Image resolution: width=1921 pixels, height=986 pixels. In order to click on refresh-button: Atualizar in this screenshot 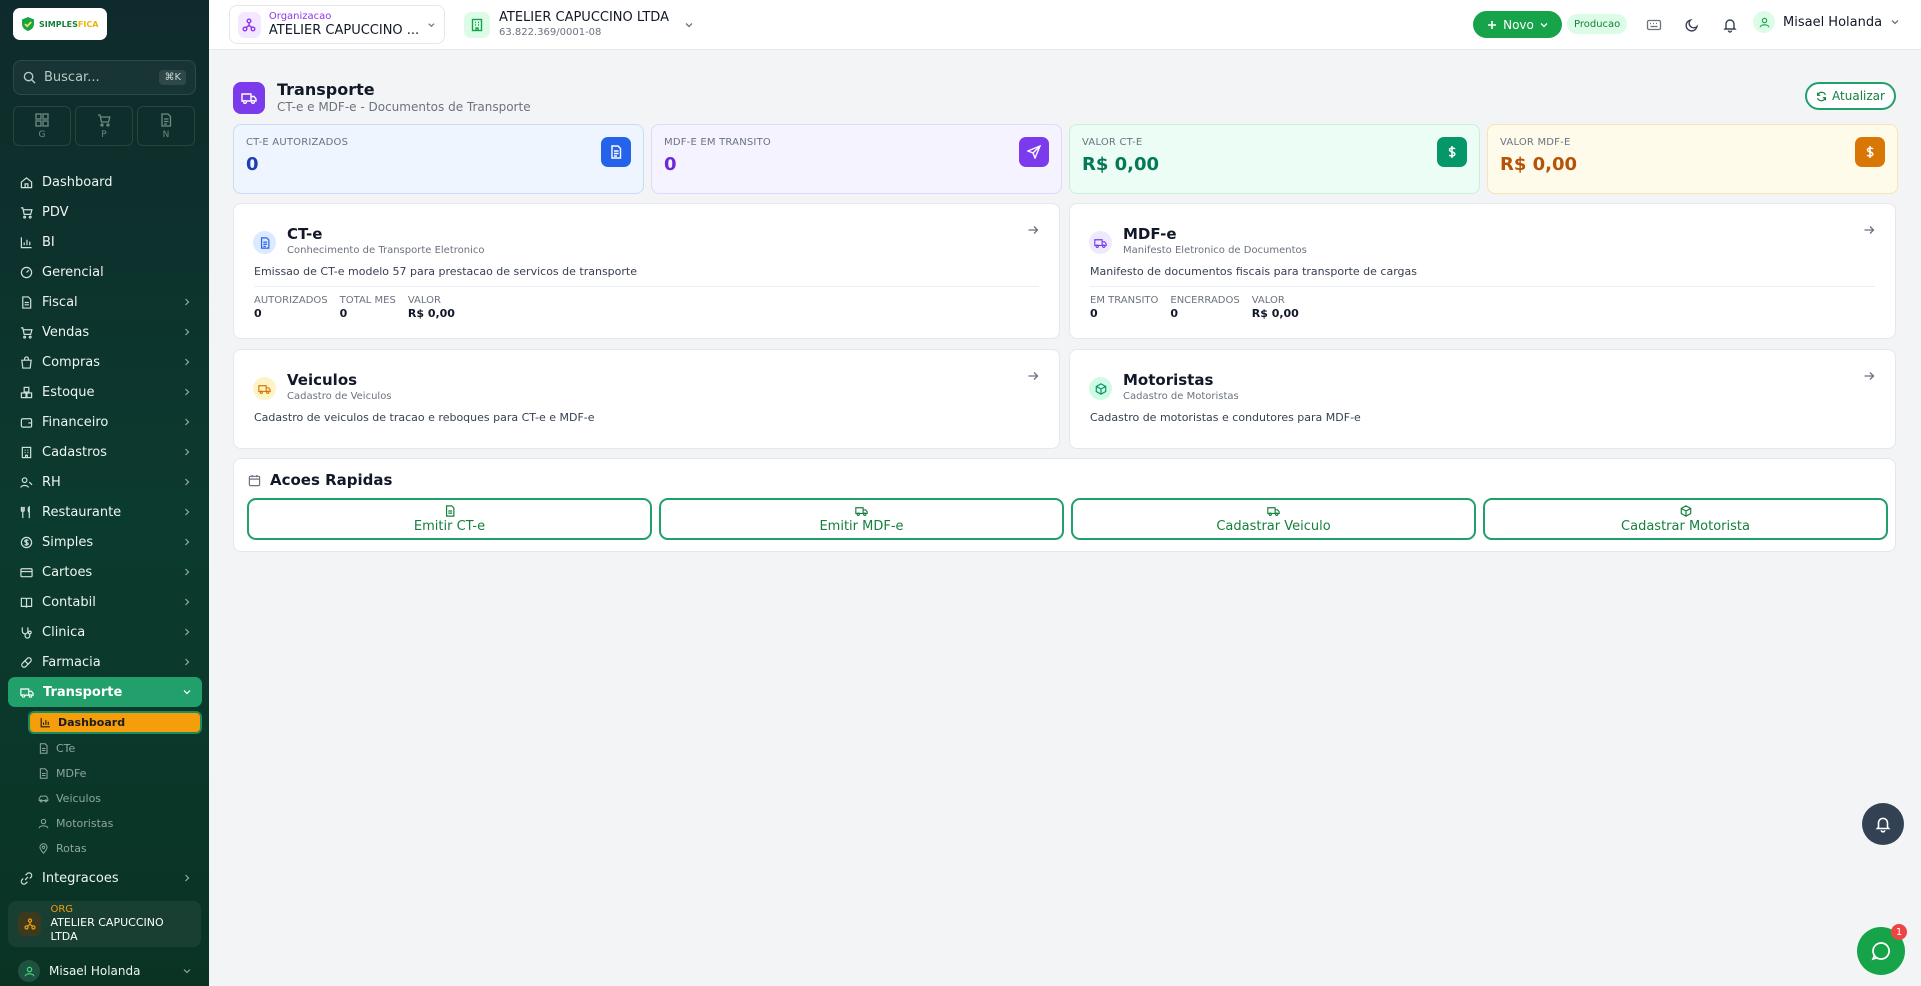, I will do `click(1850, 96)`.